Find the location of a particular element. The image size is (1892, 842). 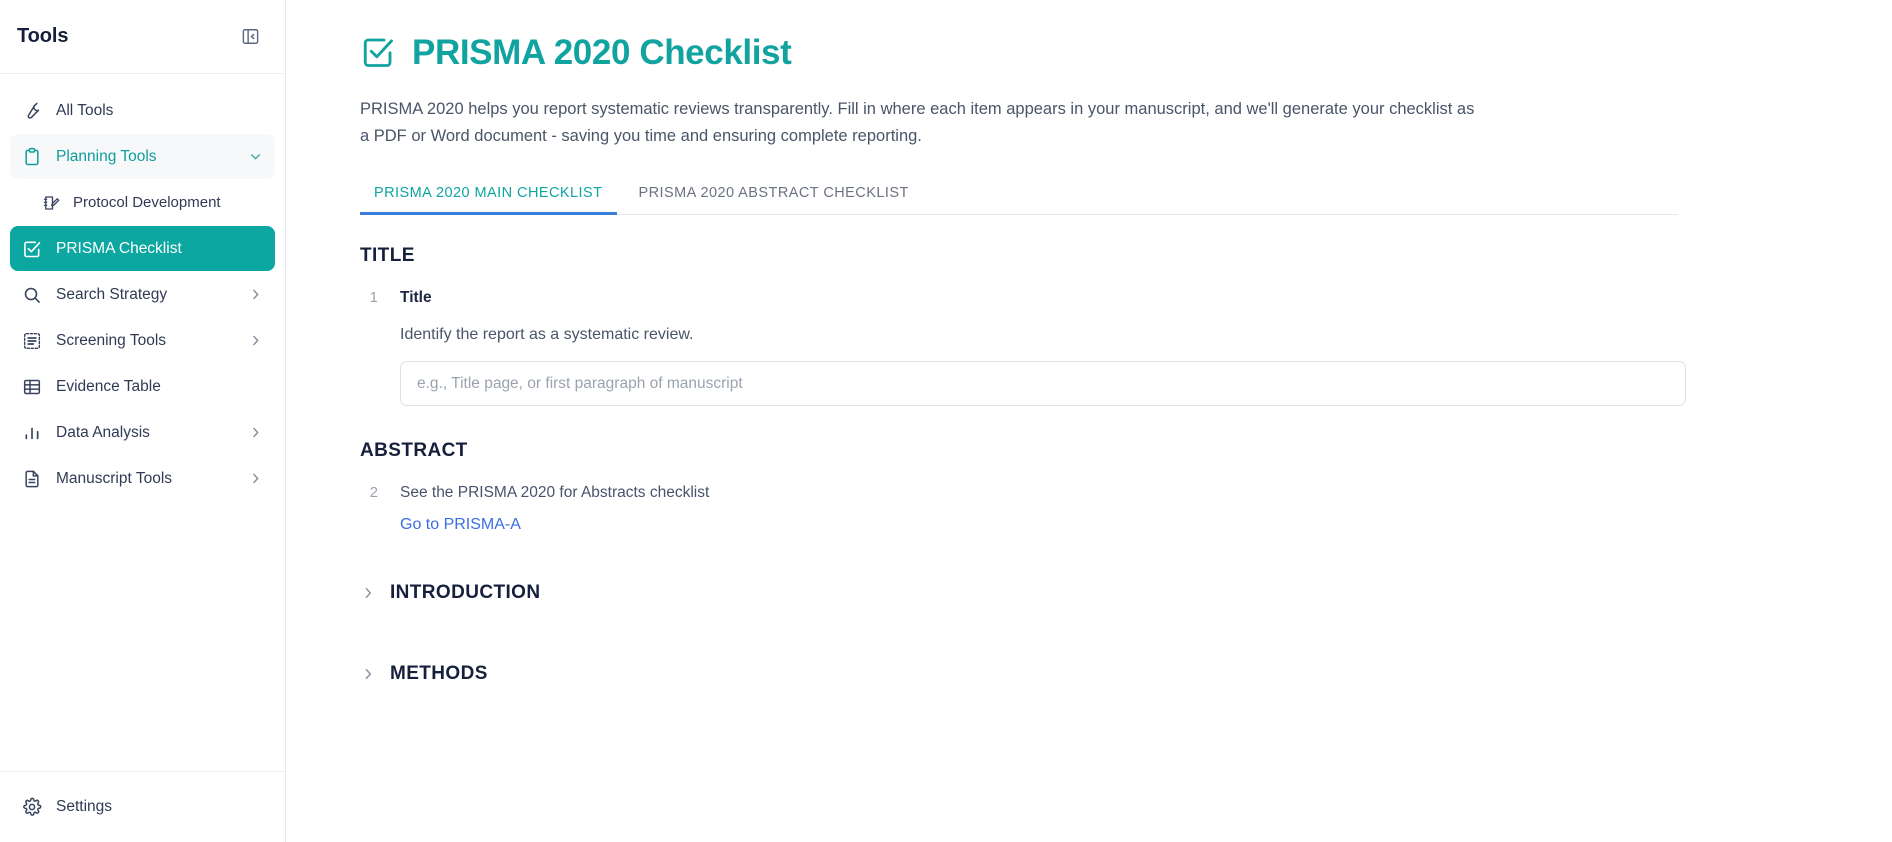

sidebar-item-planning-tools: Planning Tools is located at coordinates (142, 156).